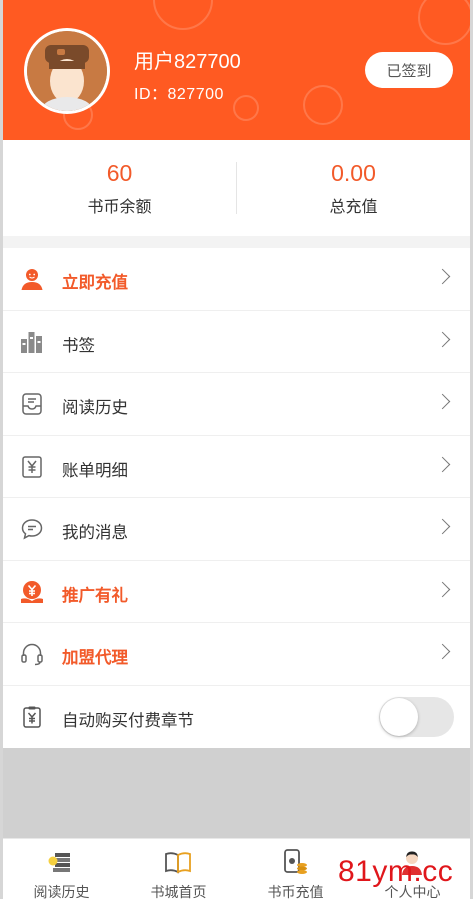 This screenshot has height=899, width=473. I want to click on tab-label-coin-recharge: 书币充值, so click(295, 891).